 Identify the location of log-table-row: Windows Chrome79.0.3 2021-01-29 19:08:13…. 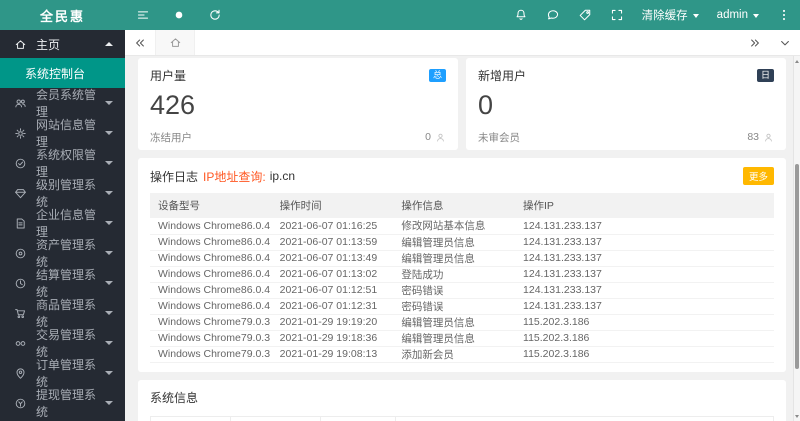
(462, 354).